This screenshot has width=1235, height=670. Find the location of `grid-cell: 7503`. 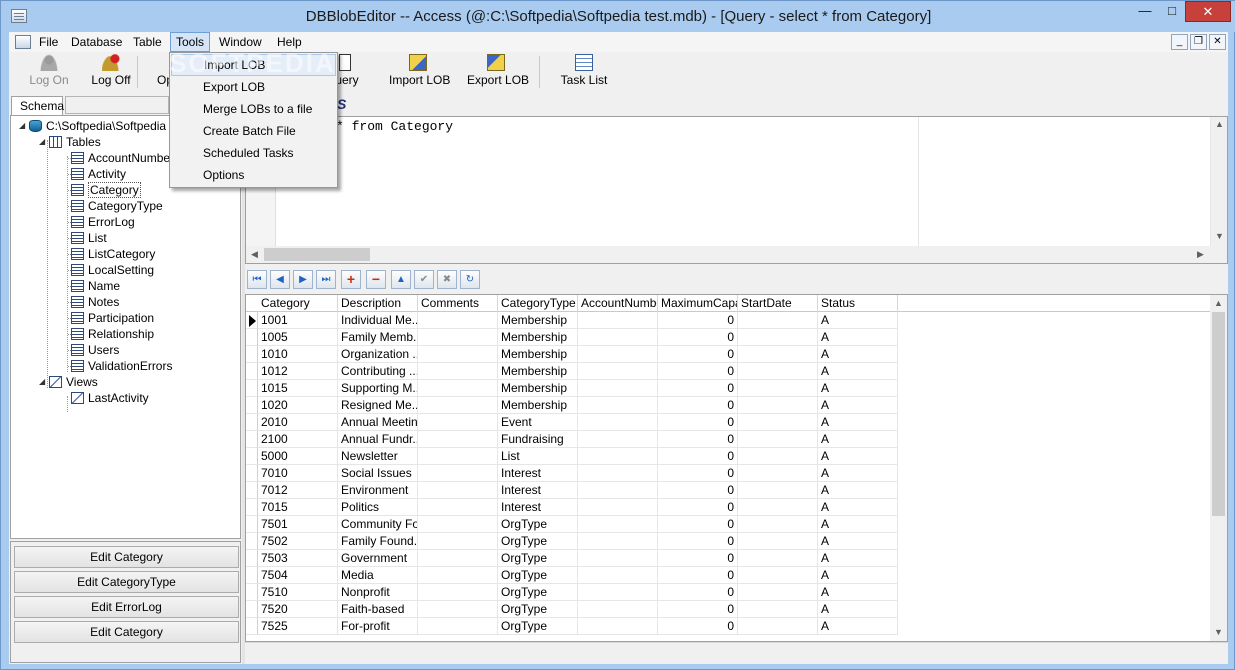

grid-cell: 7503 is located at coordinates (298, 558).